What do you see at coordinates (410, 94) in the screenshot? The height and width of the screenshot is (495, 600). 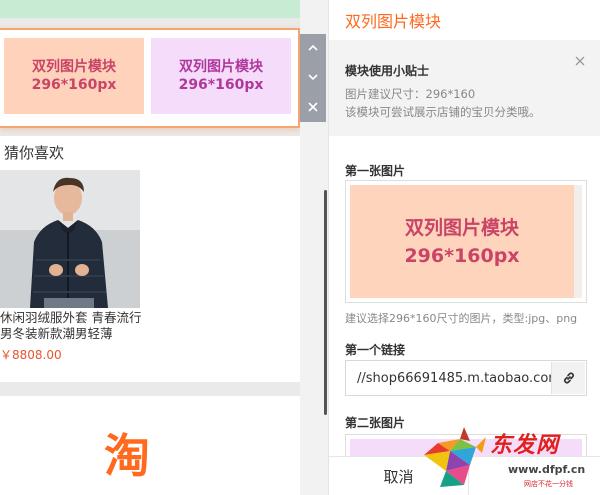 I see `tips-line-size: 图片建议尺寸：296*160` at bounding box center [410, 94].